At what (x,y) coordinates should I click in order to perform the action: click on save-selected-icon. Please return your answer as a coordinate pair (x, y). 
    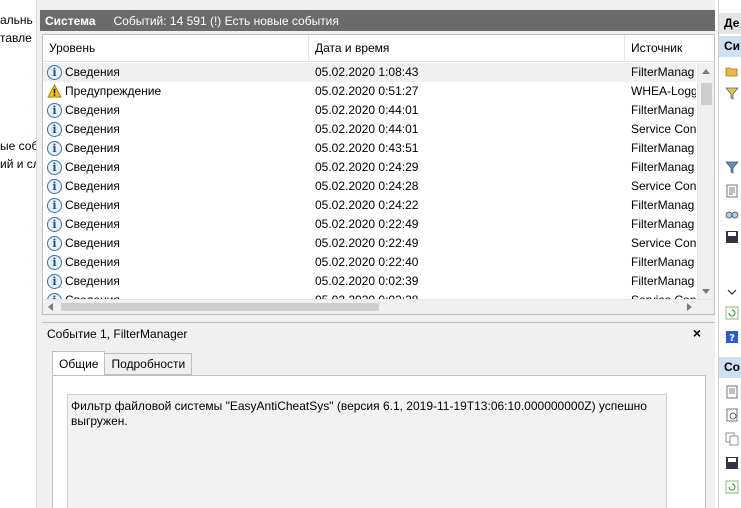
    Looking at the image, I should click on (732, 463).